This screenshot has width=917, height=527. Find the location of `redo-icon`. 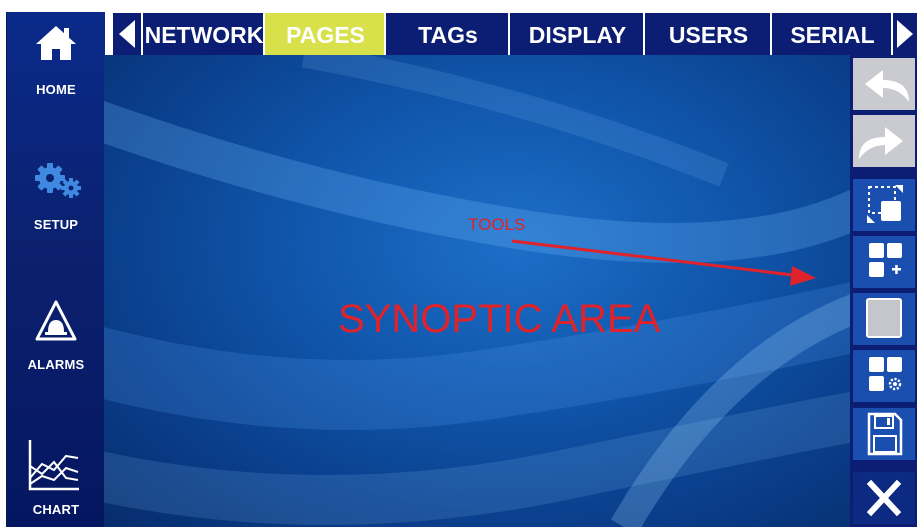

redo-icon is located at coordinates (881, 143).